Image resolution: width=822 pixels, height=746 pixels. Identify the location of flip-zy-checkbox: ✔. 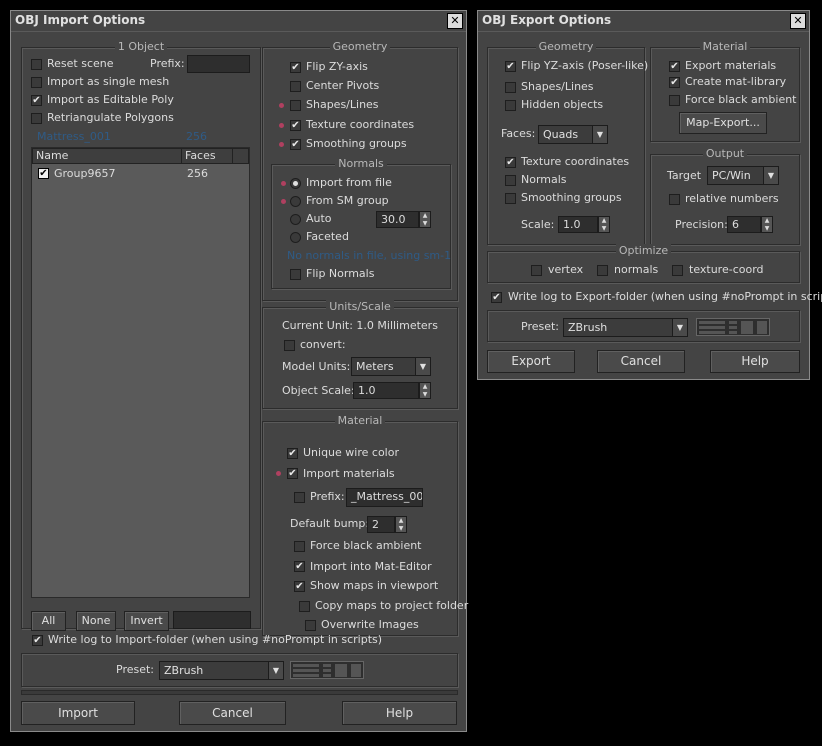
(295, 67).